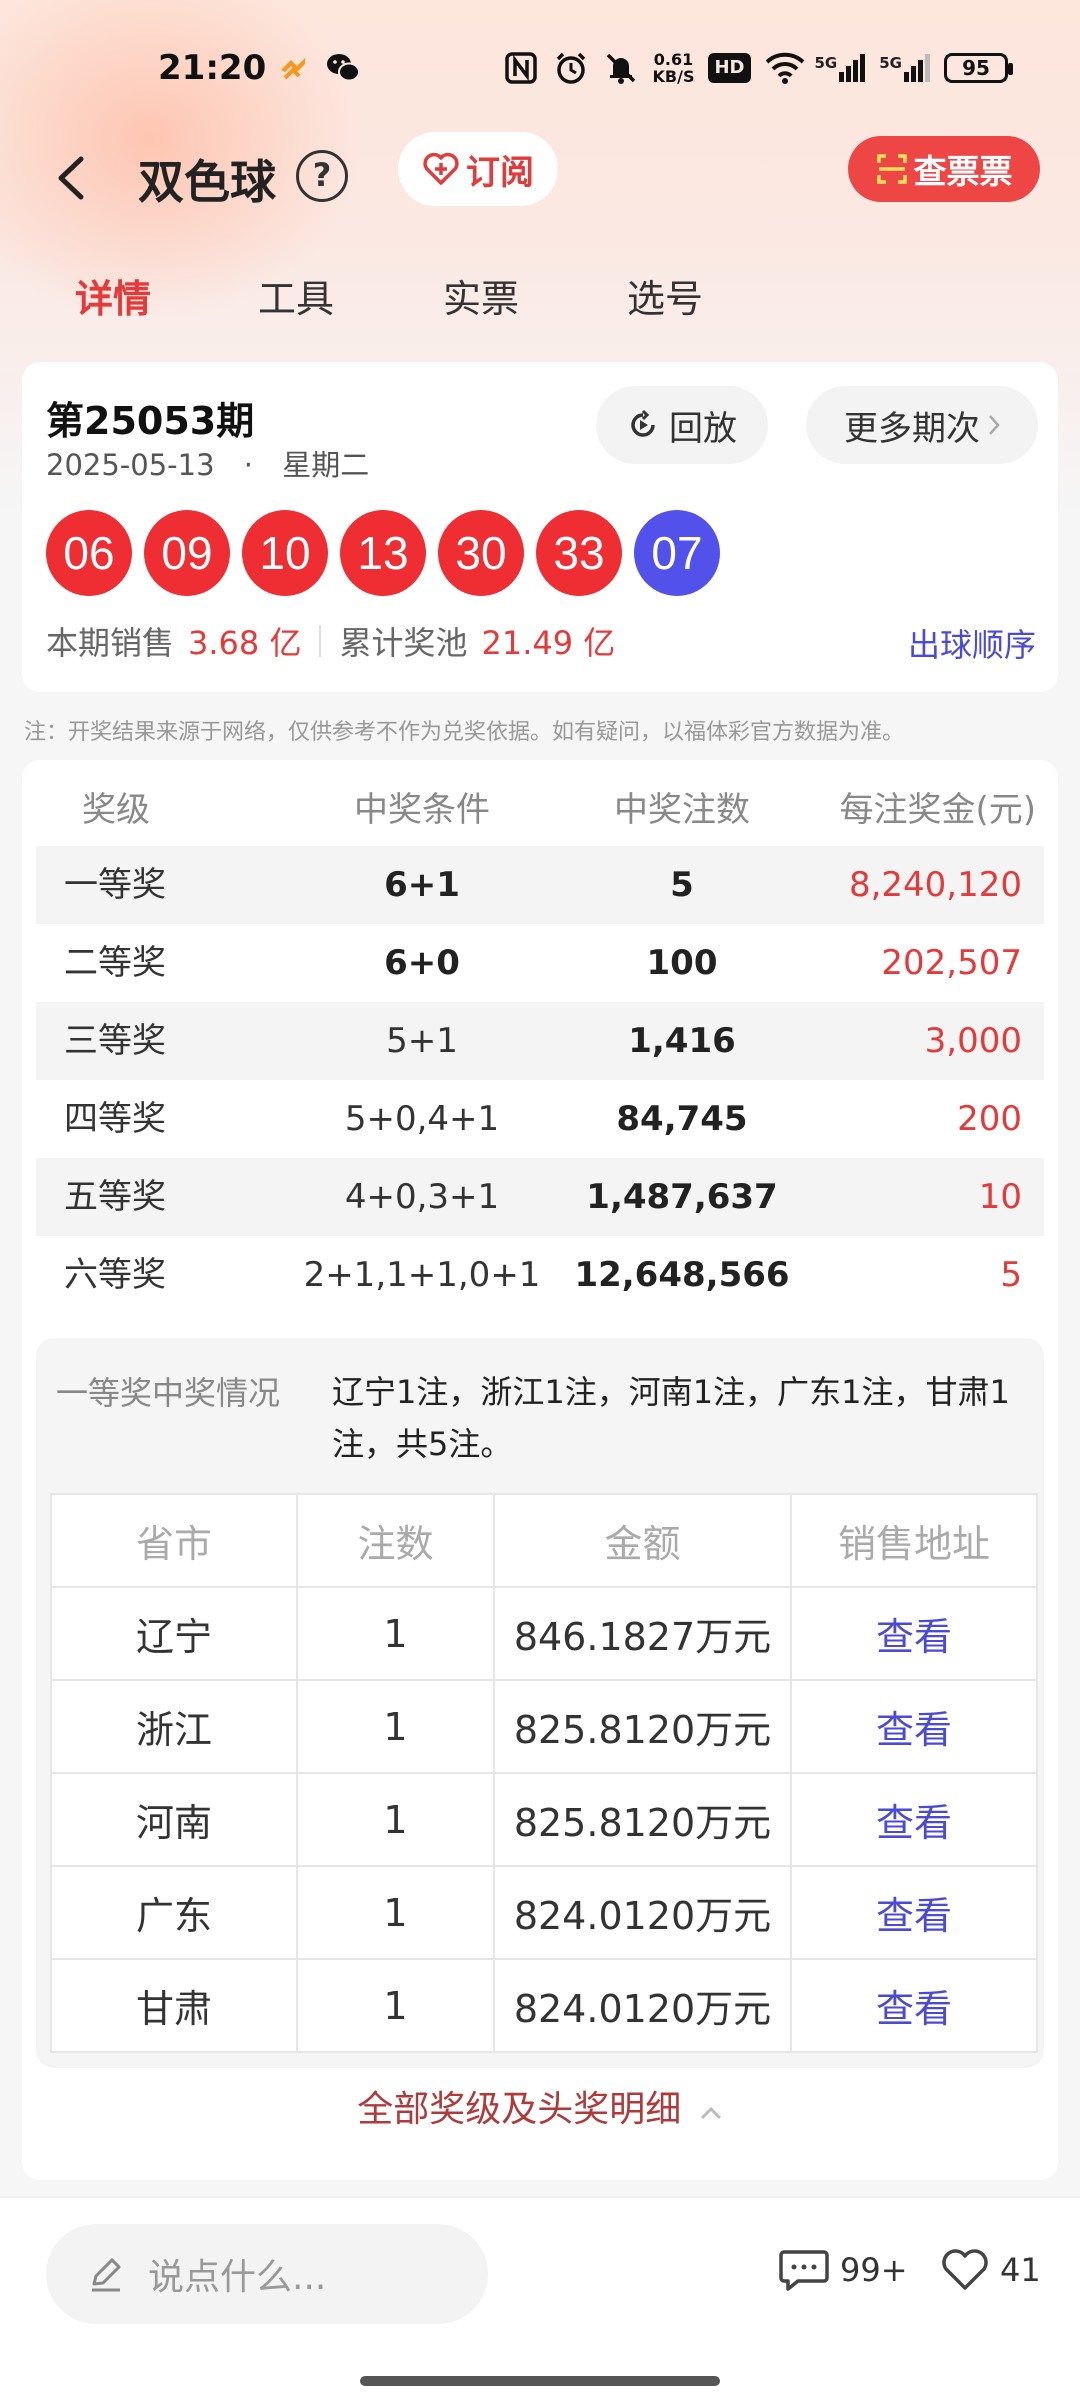  I want to click on table-row: 辽宁 1 846.1827万元 查看, so click(544, 1633).